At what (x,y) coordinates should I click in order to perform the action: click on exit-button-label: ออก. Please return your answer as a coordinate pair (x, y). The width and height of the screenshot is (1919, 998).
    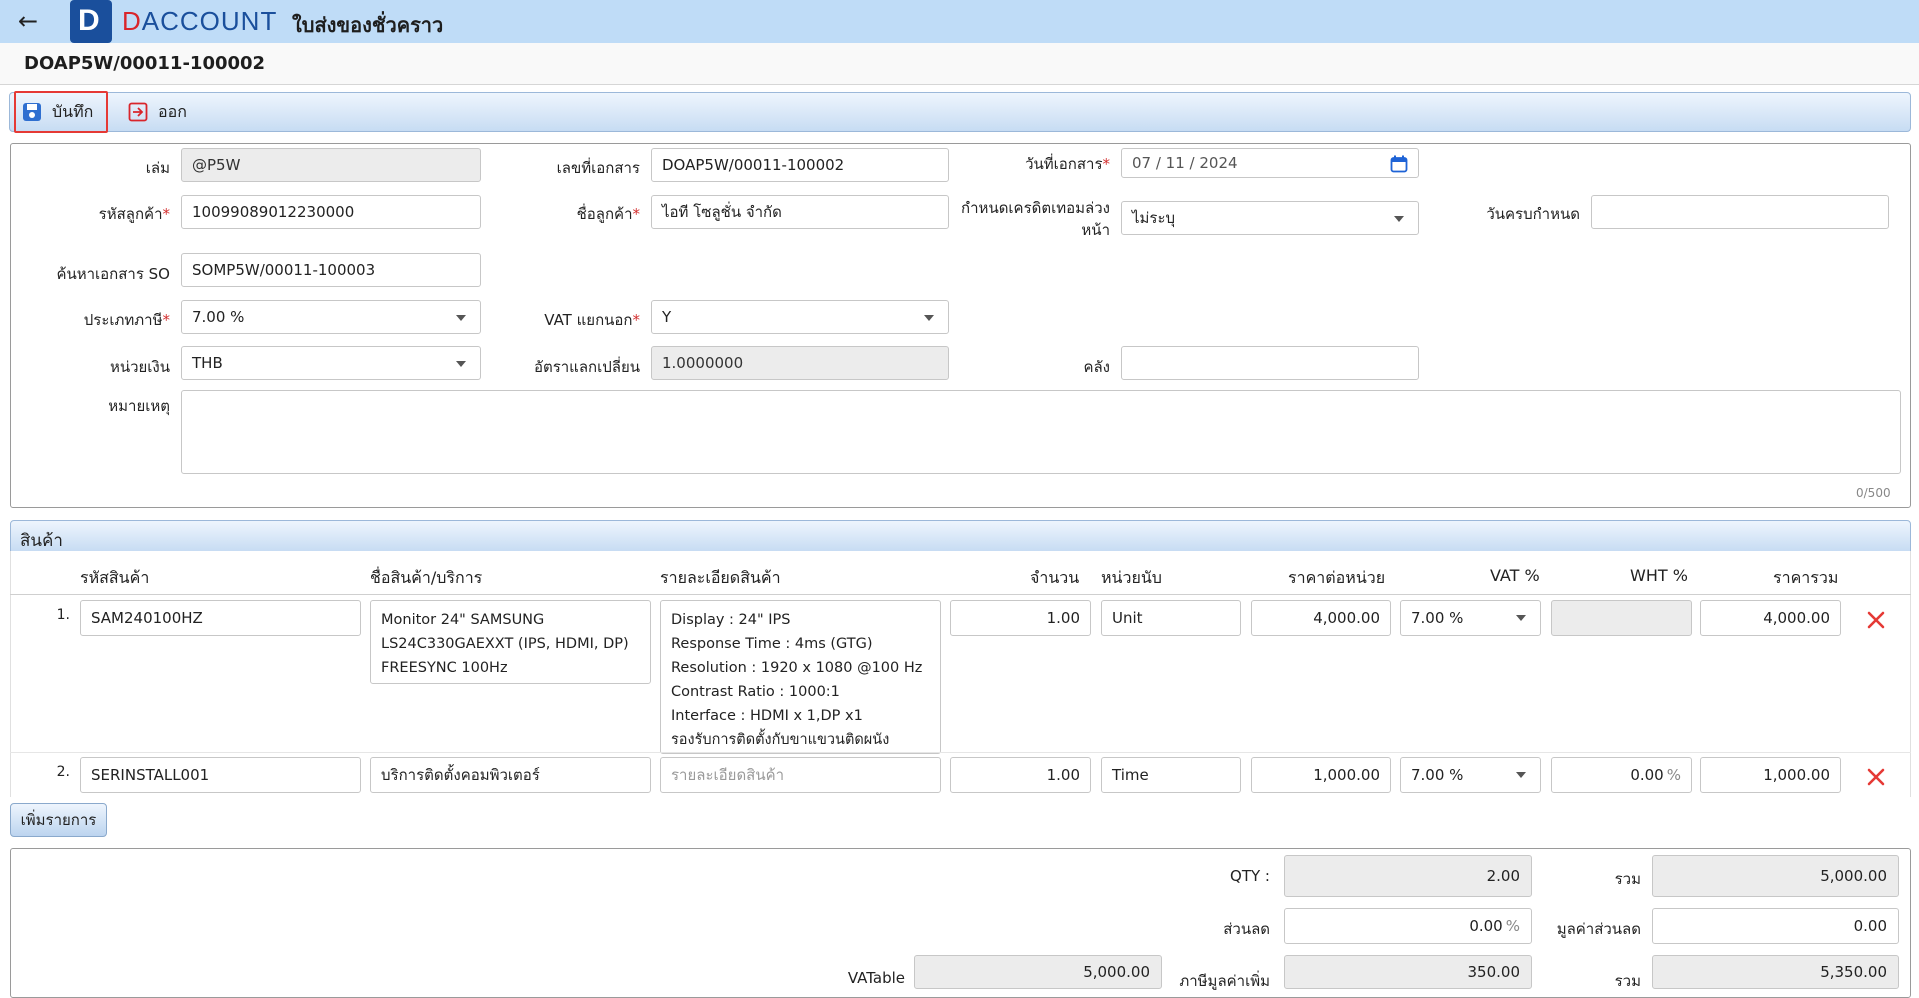
    Looking at the image, I should click on (172, 111).